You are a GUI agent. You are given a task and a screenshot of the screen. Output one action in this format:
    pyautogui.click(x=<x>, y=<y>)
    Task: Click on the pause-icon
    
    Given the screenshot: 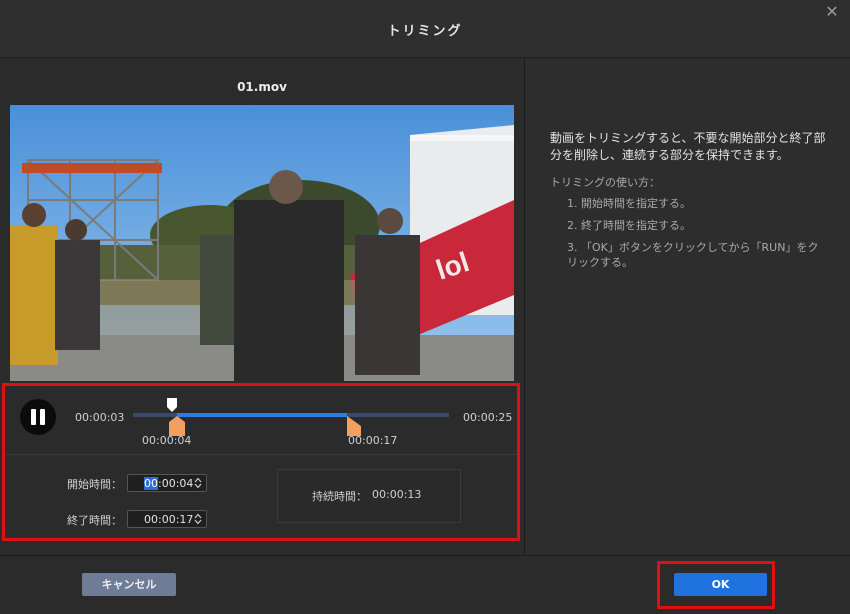 What is the action you would take?
    pyautogui.click(x=33, y=417)
    